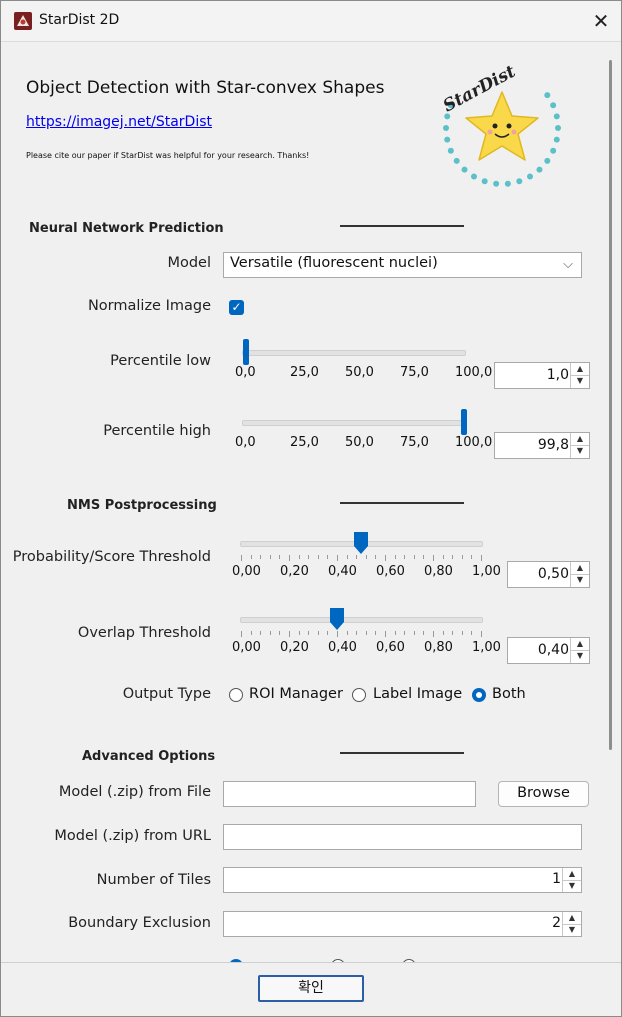  What do you see at coordinates (542, 375) in the screenshot?
I see `percentile-low-spinner: 1,0 ▲ ▼` at bounding box center [542, 375].